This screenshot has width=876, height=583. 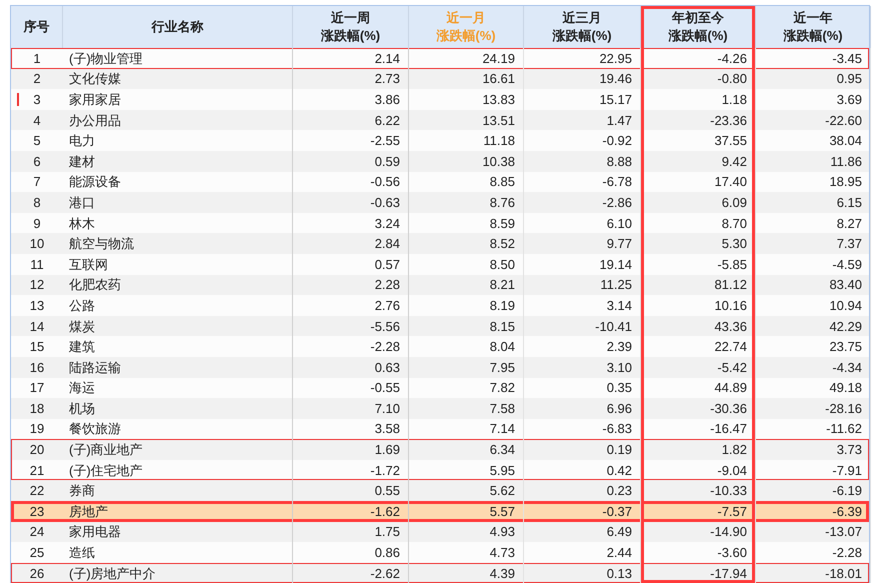 I want to click on table-cell: 0.55, so click(x=387, y=491).